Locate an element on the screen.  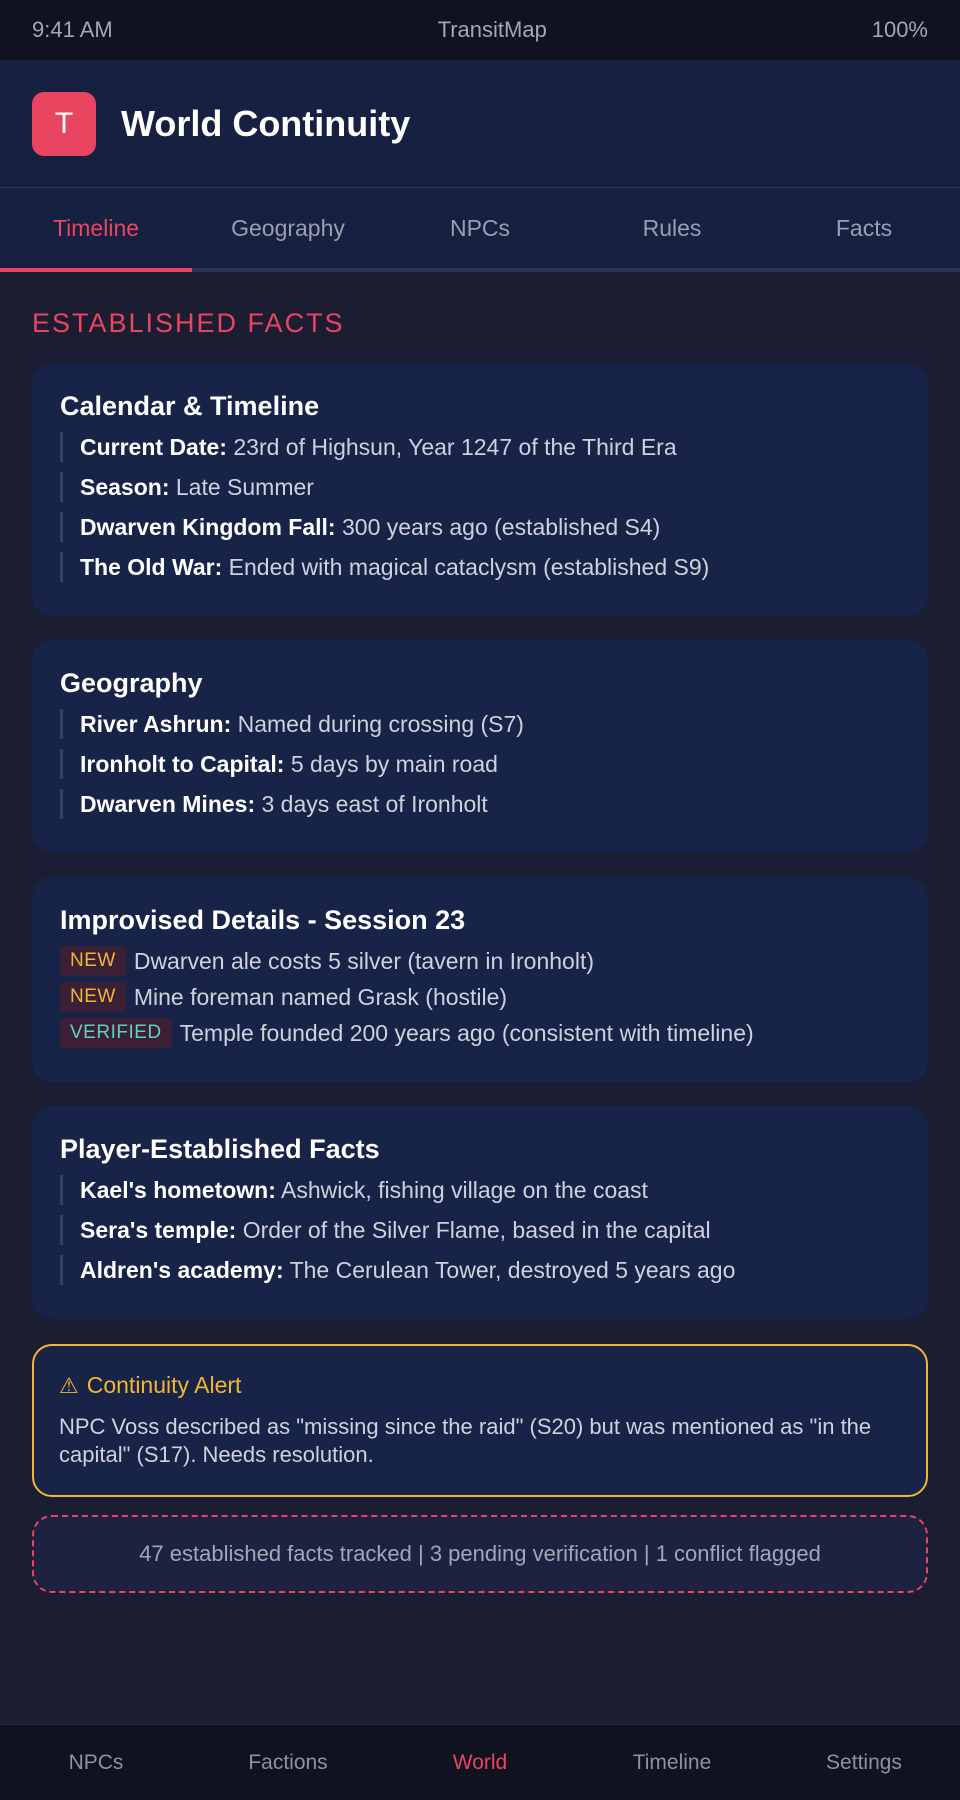
fact-item: Season: Late Summer is located at coordinates (480, 487).